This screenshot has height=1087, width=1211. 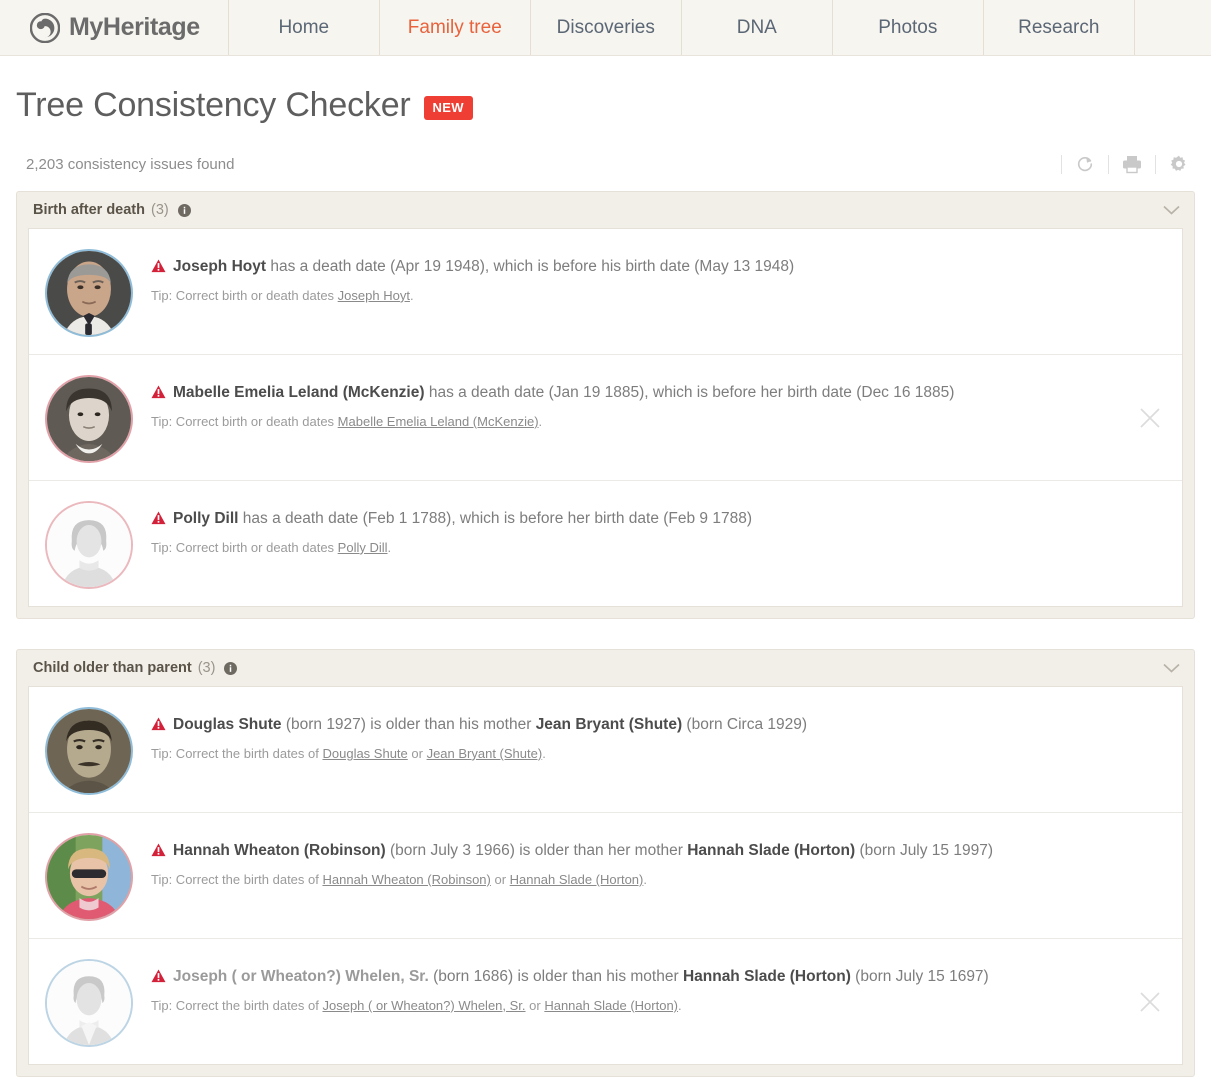 I want to click on person-name: Mabelle Emelia Leland (McKenzie), so click(x=299, y=392).